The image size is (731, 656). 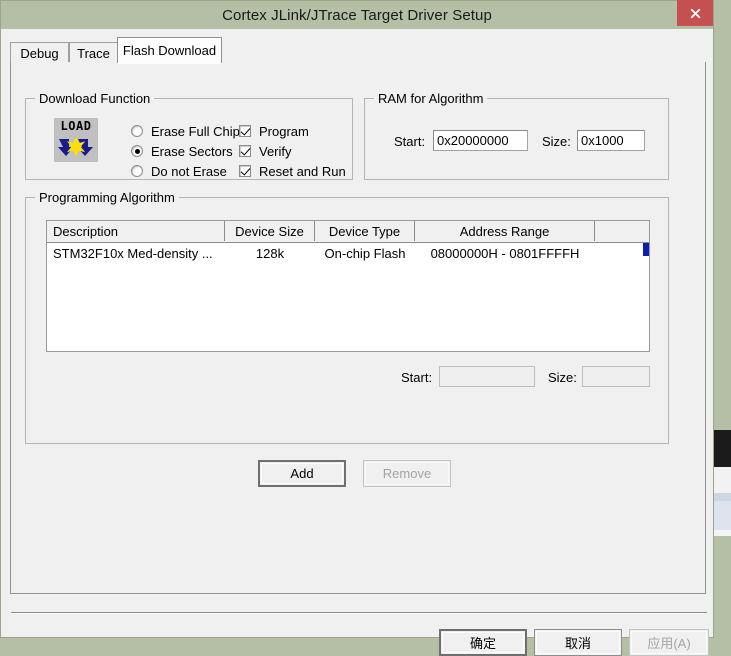 I want to click on checkbox-verify-label: Verify, so click(x=275, y=151).